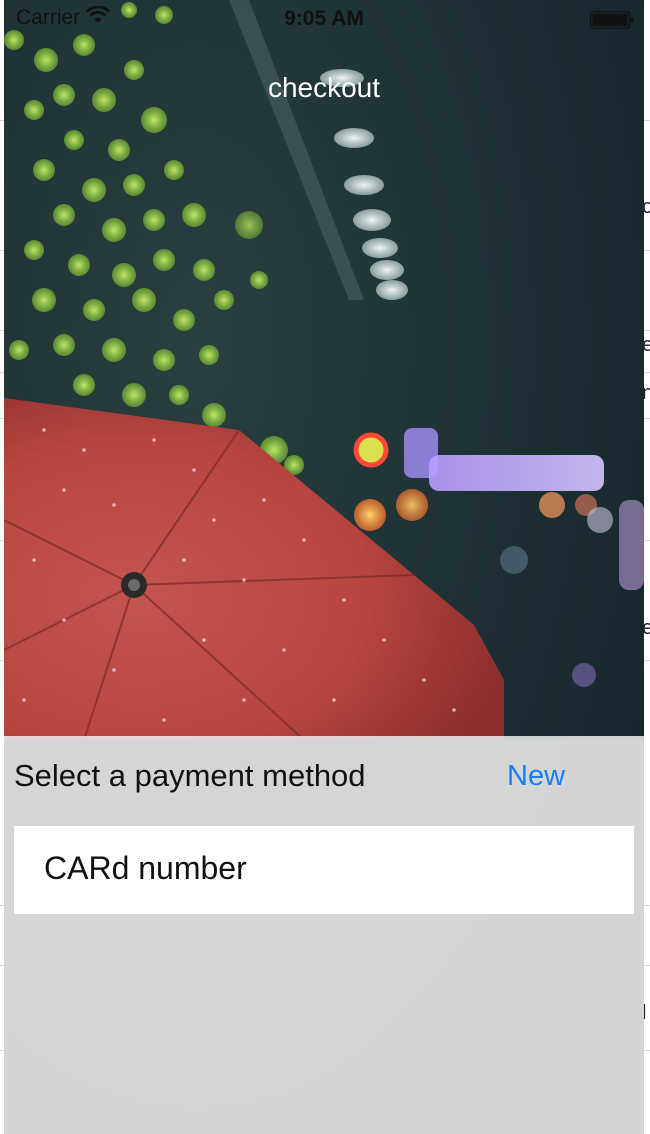 Image resolution: width=650 pixels, height=1134 pixels. I want to click on status-time: 9:05 AM, so click(324, 18).